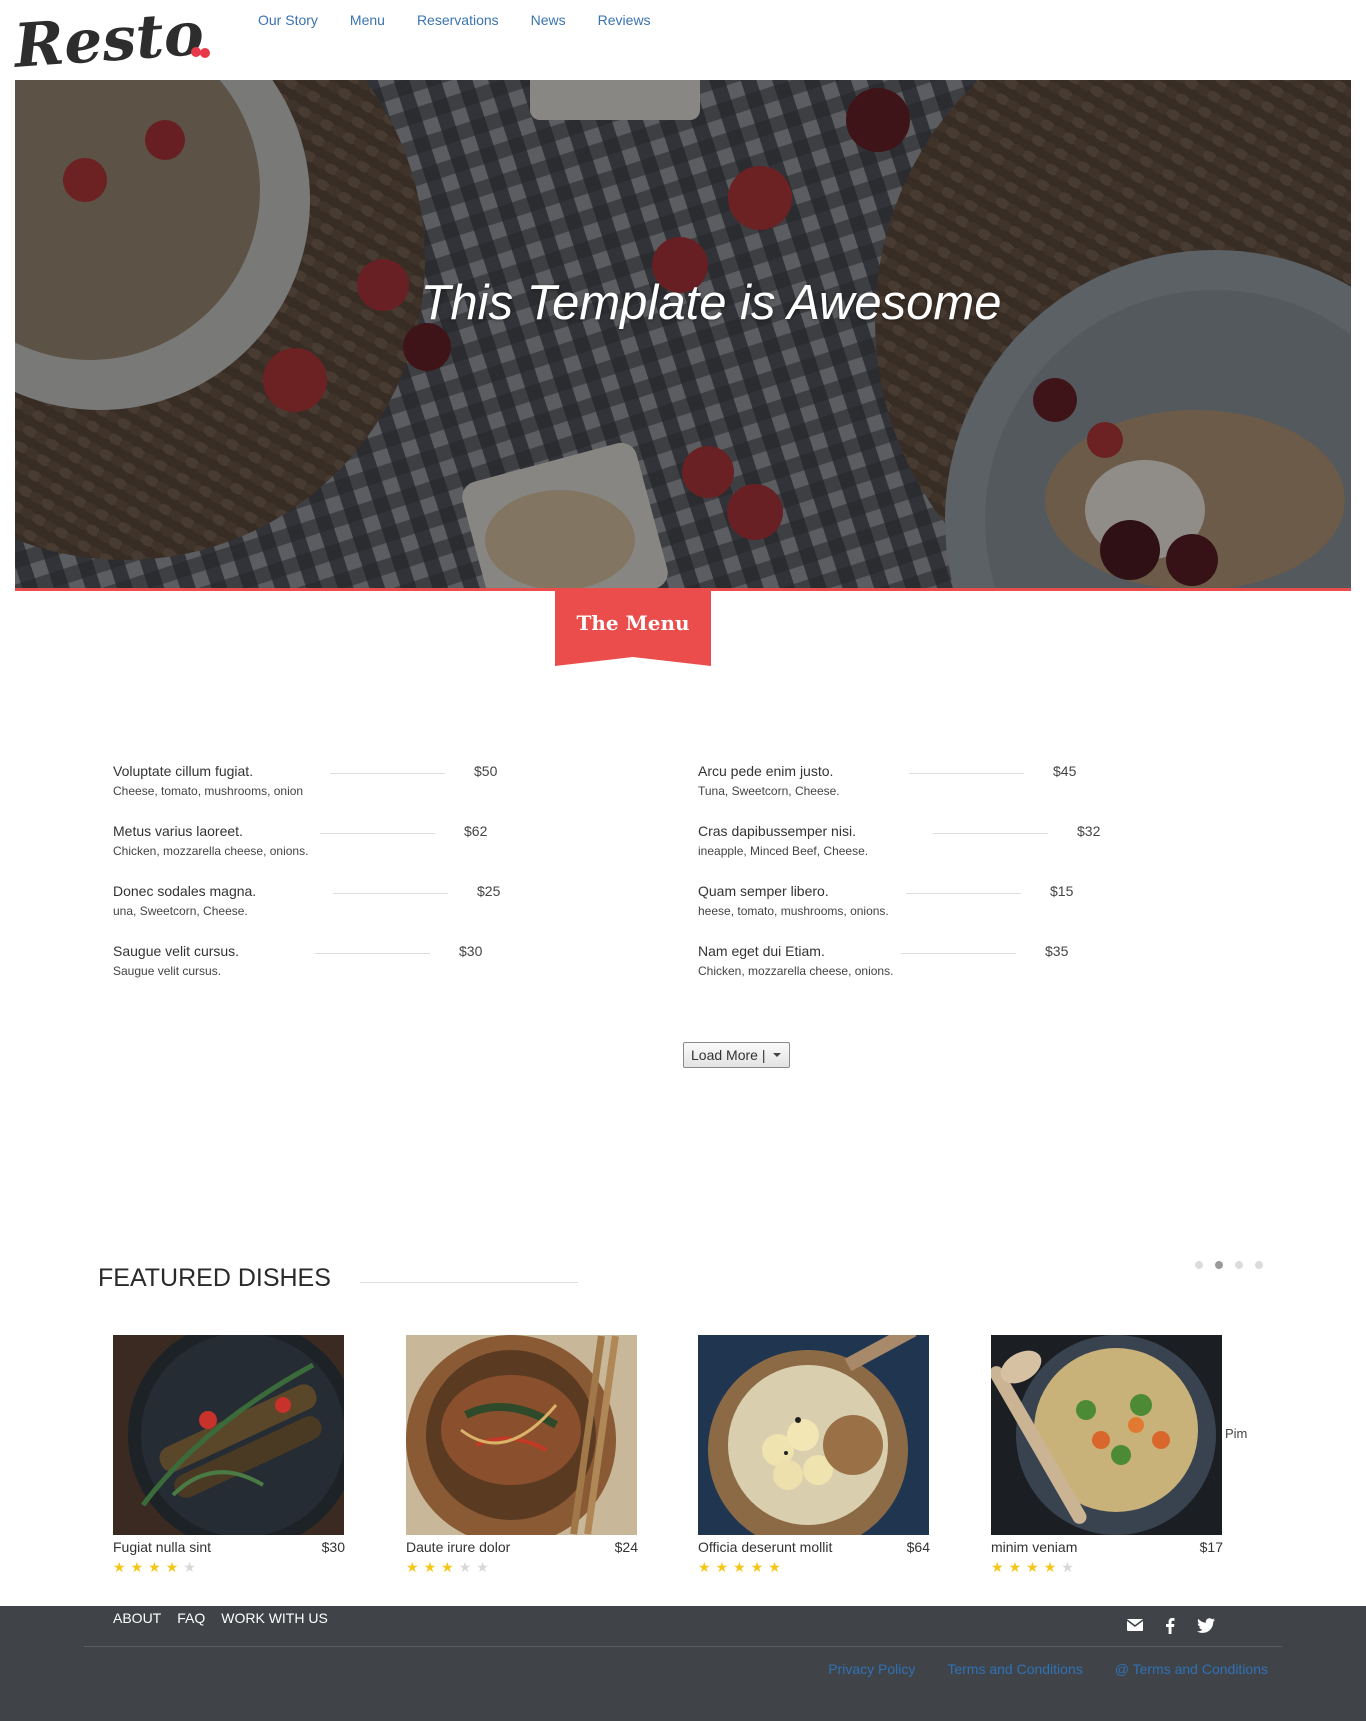 The image size is (1366, 1721). Describe the element at coordinates (624, 20) in the screenshot. I see `nav-reviews: Reviews` at that location.